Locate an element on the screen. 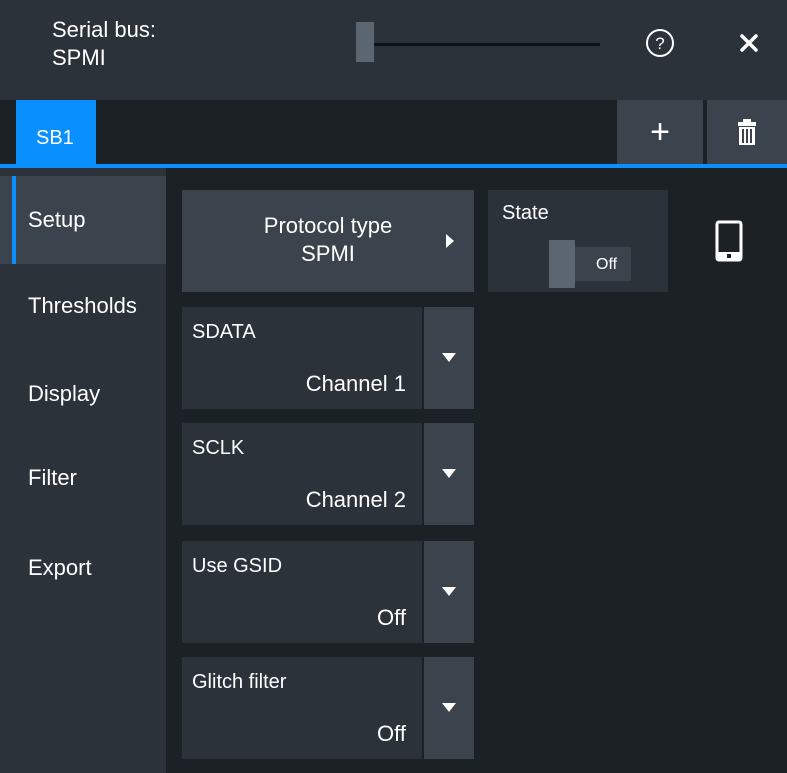 This screenshot has width=787, height=773. dialog-title: Serial bus: SPMI is located at coordinates (104, 43).